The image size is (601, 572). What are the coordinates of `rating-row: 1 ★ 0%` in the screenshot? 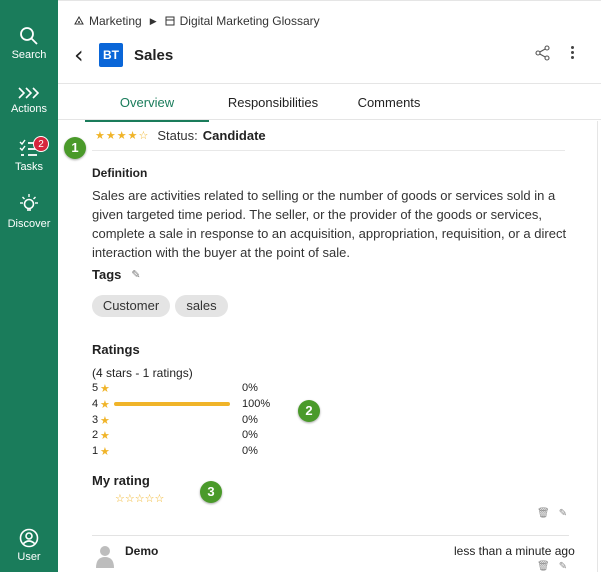 It's located at (175, 451).